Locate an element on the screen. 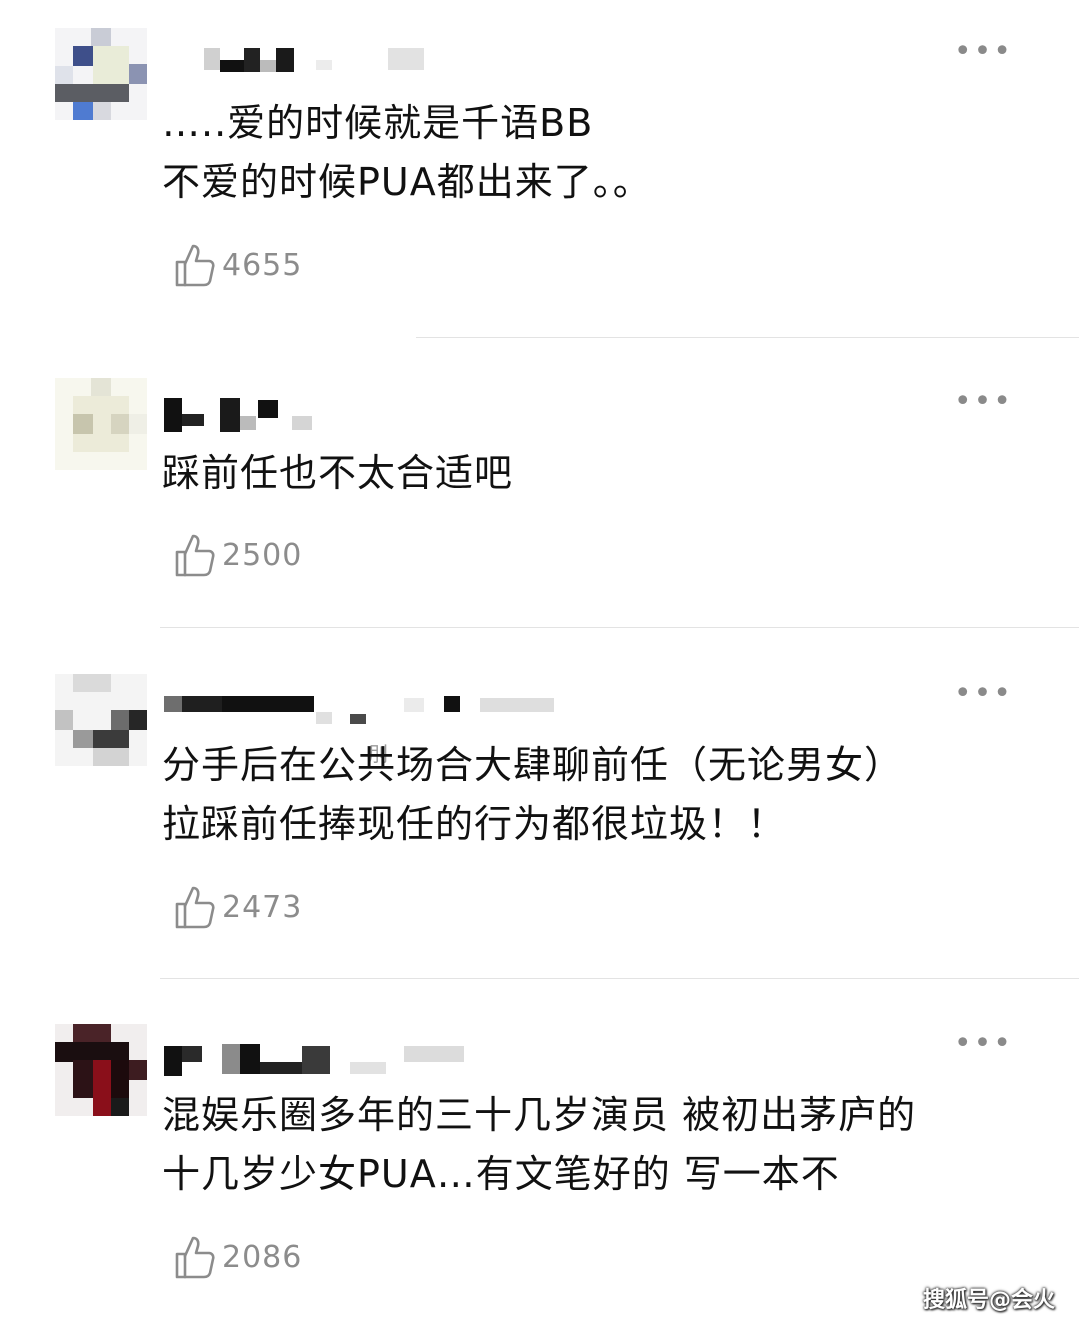 The image size is (1079, 1324). like-button: 2473 is located at coordinates (238, 907).